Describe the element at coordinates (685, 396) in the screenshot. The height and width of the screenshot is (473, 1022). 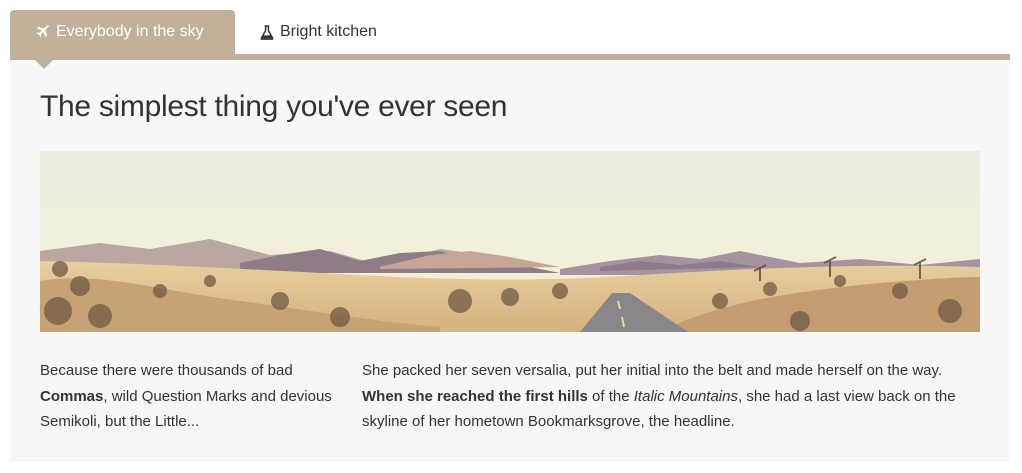
I see `right-text-italic: Italic Mountains` at that location.